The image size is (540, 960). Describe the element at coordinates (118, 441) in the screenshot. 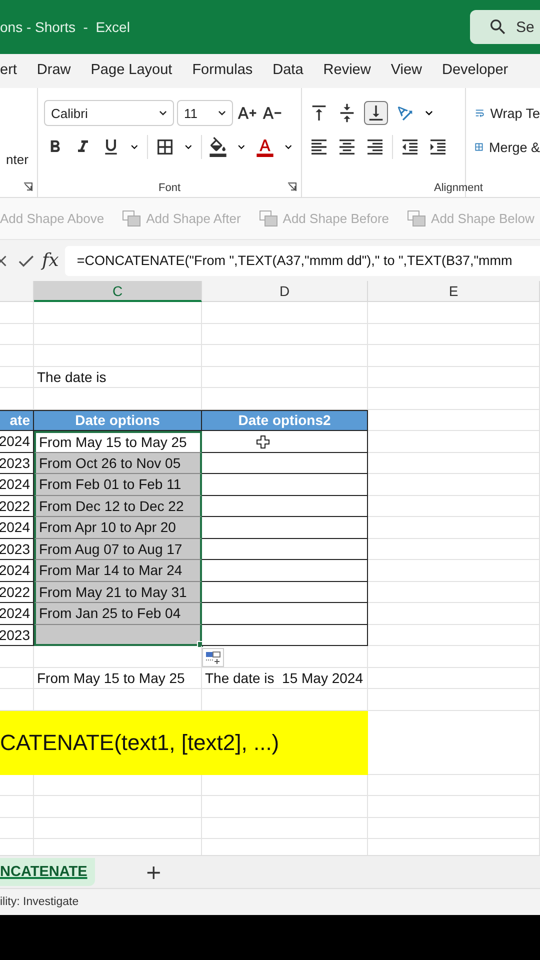

I see `table-cell: From May 15 to May 25` at that location.